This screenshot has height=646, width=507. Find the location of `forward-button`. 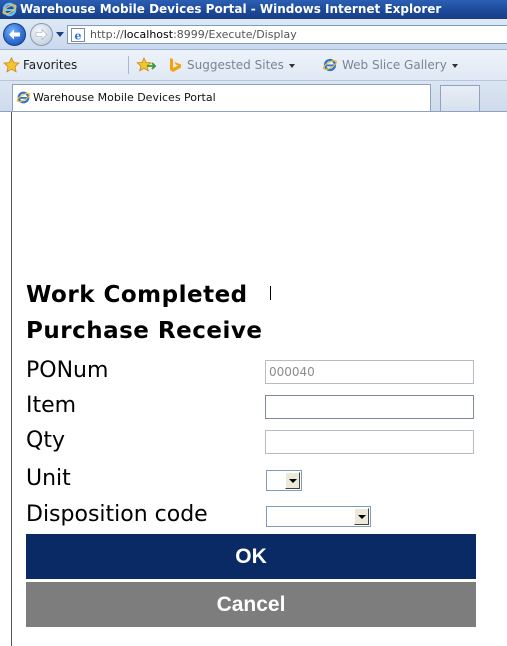

forward-button is located at coordinates (41, 34).